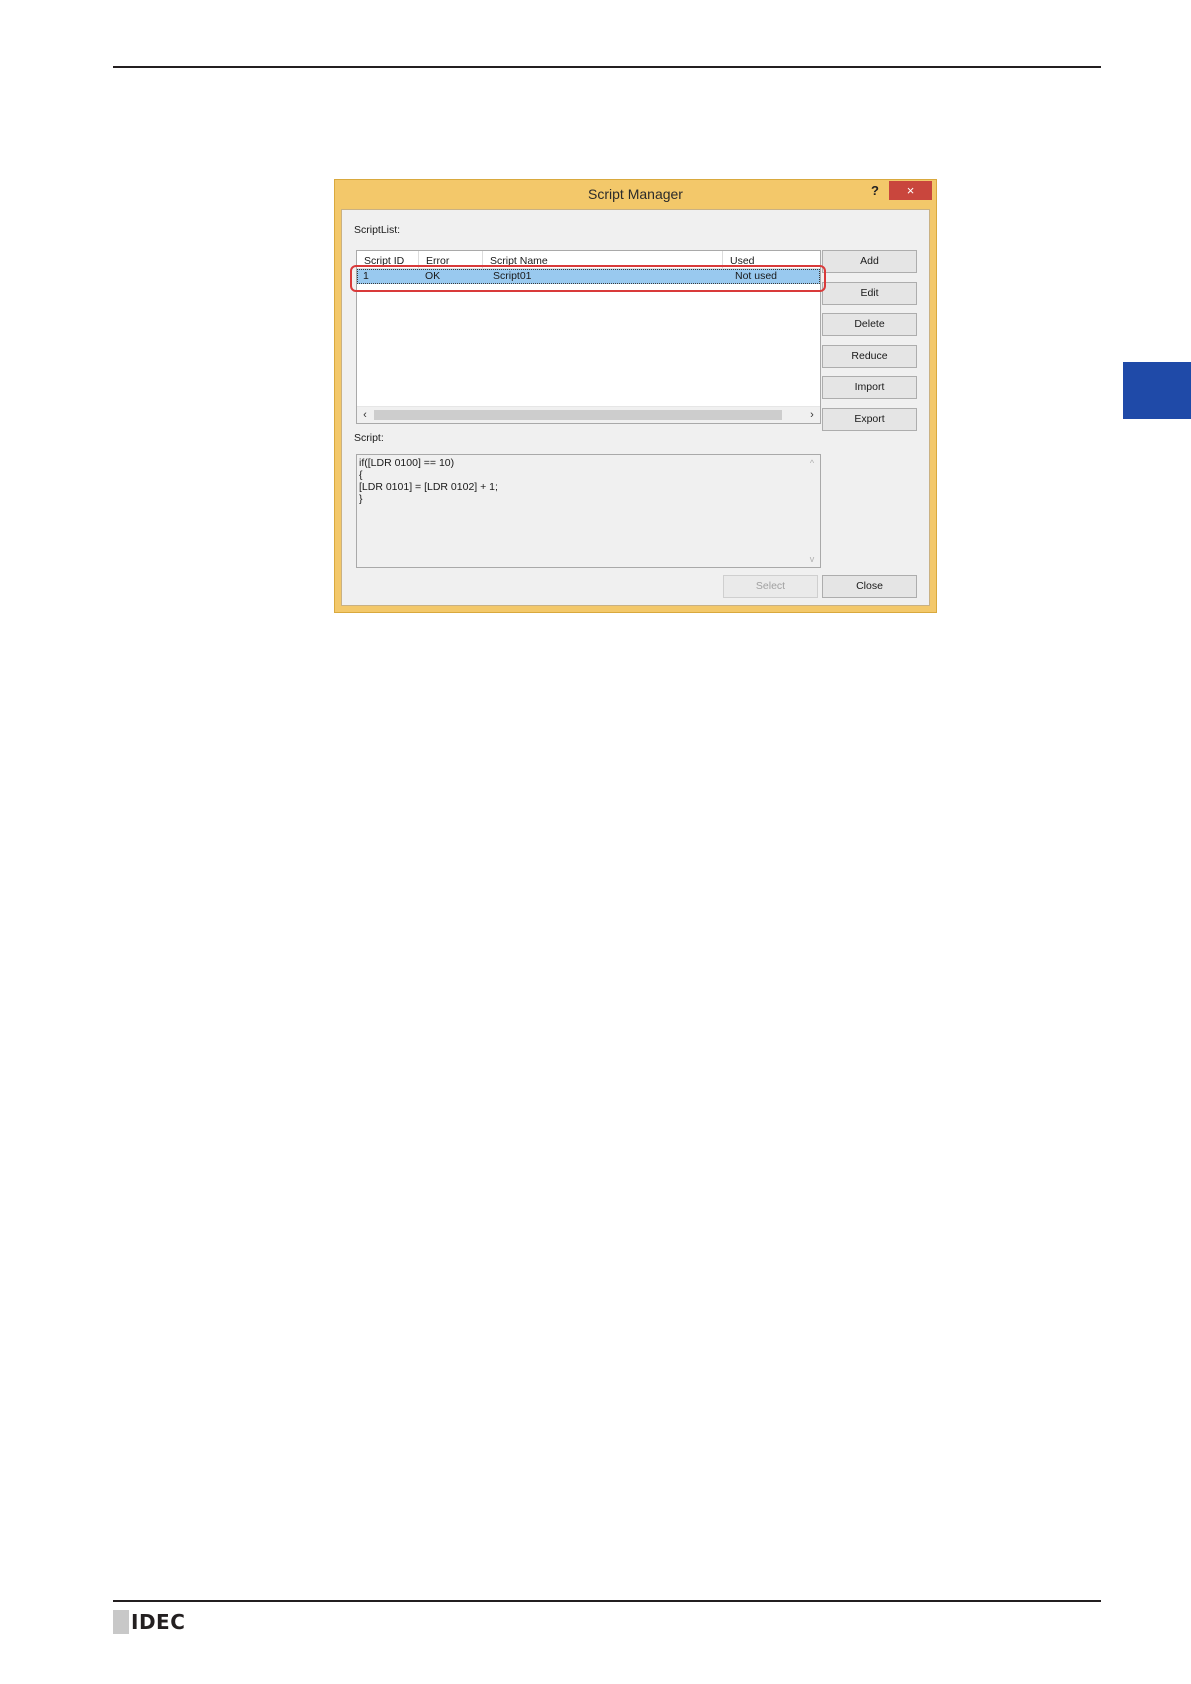  I want to click on close-window-button: ×, so click(910, 190).